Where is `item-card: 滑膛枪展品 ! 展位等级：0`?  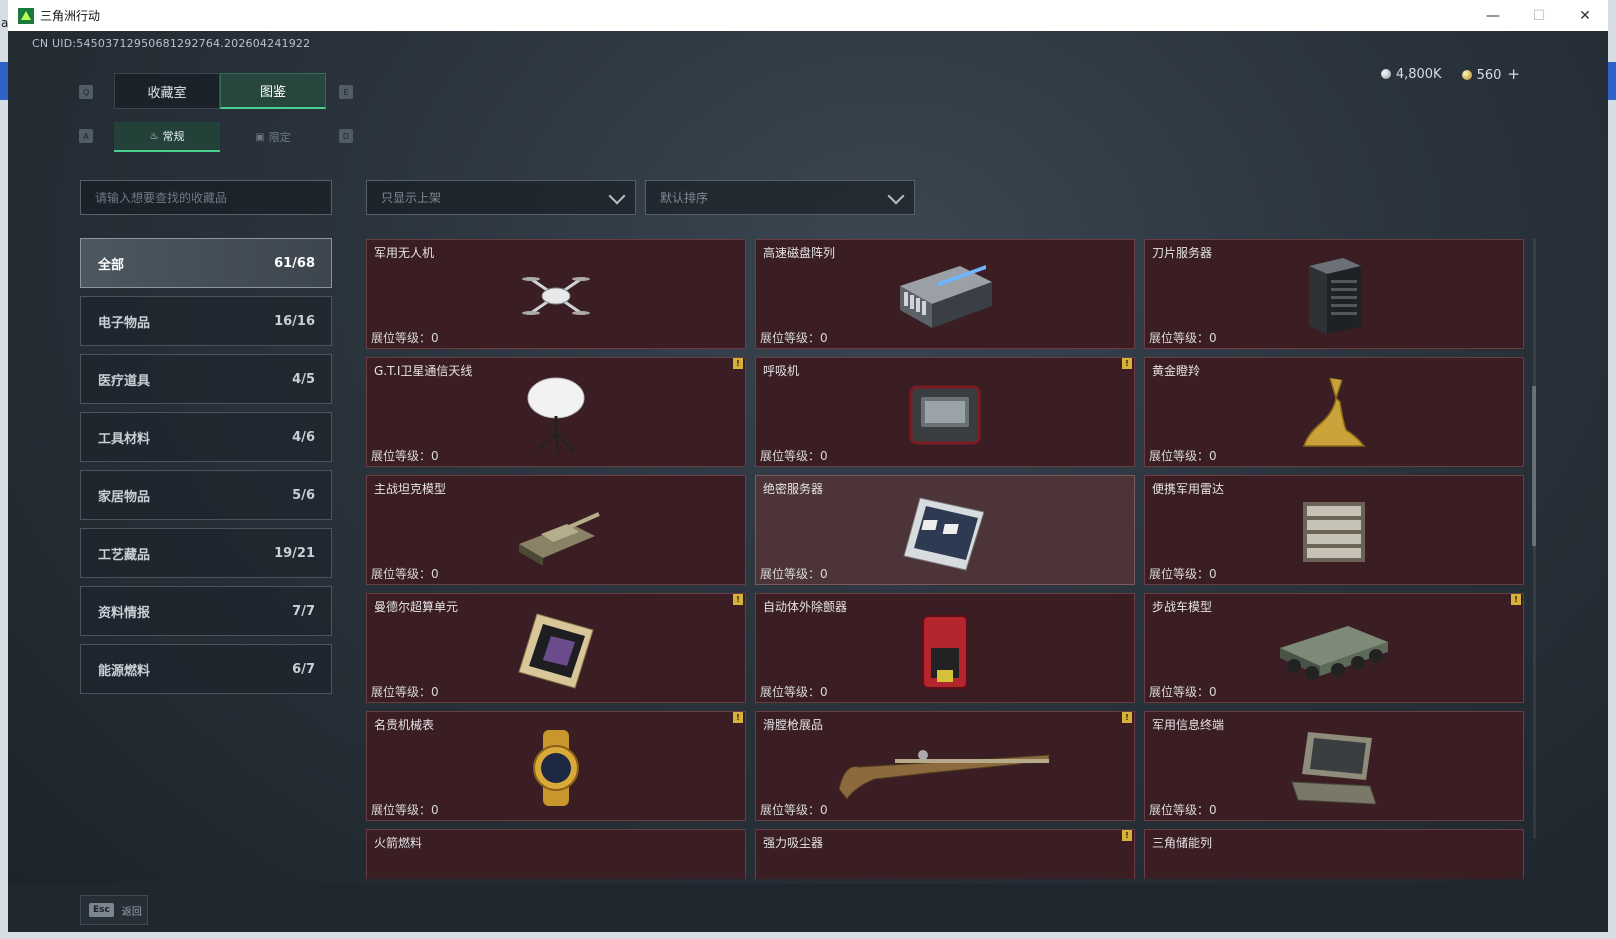
item-card: 滑膛枪展品 ! 展位等级：0 is located at coordinates (945, 766).